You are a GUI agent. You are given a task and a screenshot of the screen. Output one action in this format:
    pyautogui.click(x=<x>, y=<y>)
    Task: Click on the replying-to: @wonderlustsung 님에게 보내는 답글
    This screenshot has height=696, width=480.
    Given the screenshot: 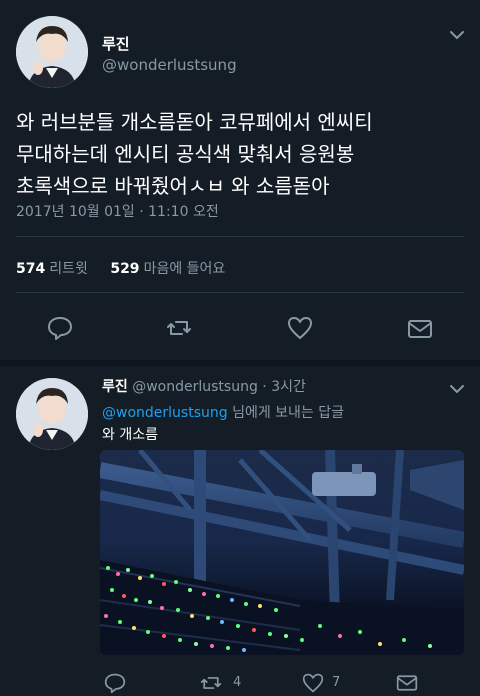 What is the action you would take?
    pyautogui.click(x=223, y=412)
    